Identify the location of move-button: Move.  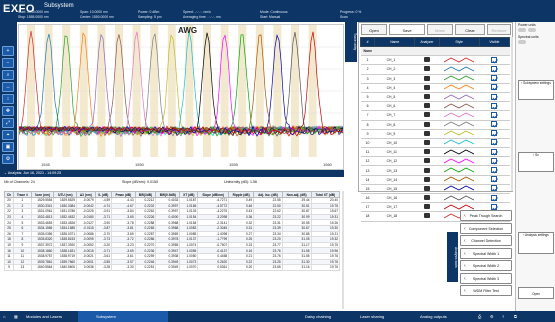
(440, 29).